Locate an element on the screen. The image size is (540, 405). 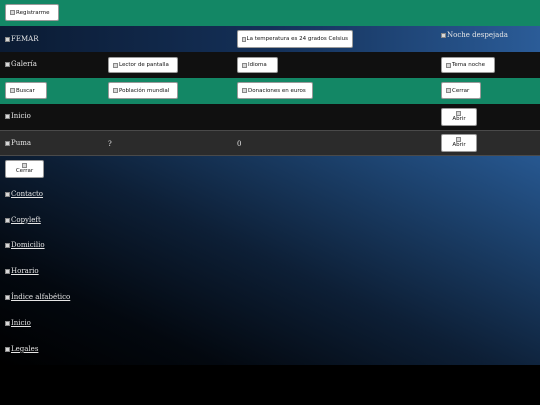
puma-row: Puma ? 0 Abrir is located at coordinates (270, 143).